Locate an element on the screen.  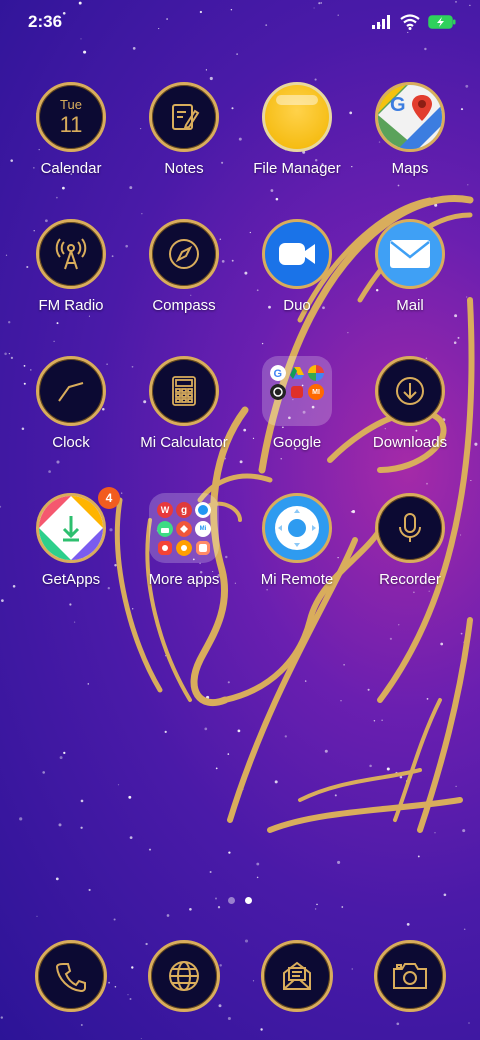
microphone-icon is located at coordinates (410, 528).